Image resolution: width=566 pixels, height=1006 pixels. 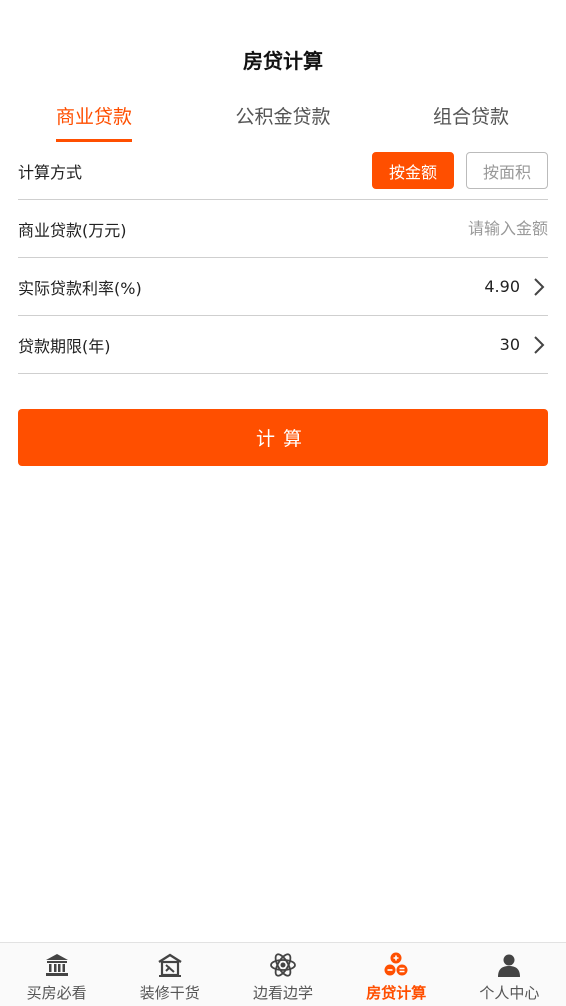 What do you see at coordinates (509, 993) in the screenshot?
I see `nav-label: 个人中心` at bounding box center [509, 993].